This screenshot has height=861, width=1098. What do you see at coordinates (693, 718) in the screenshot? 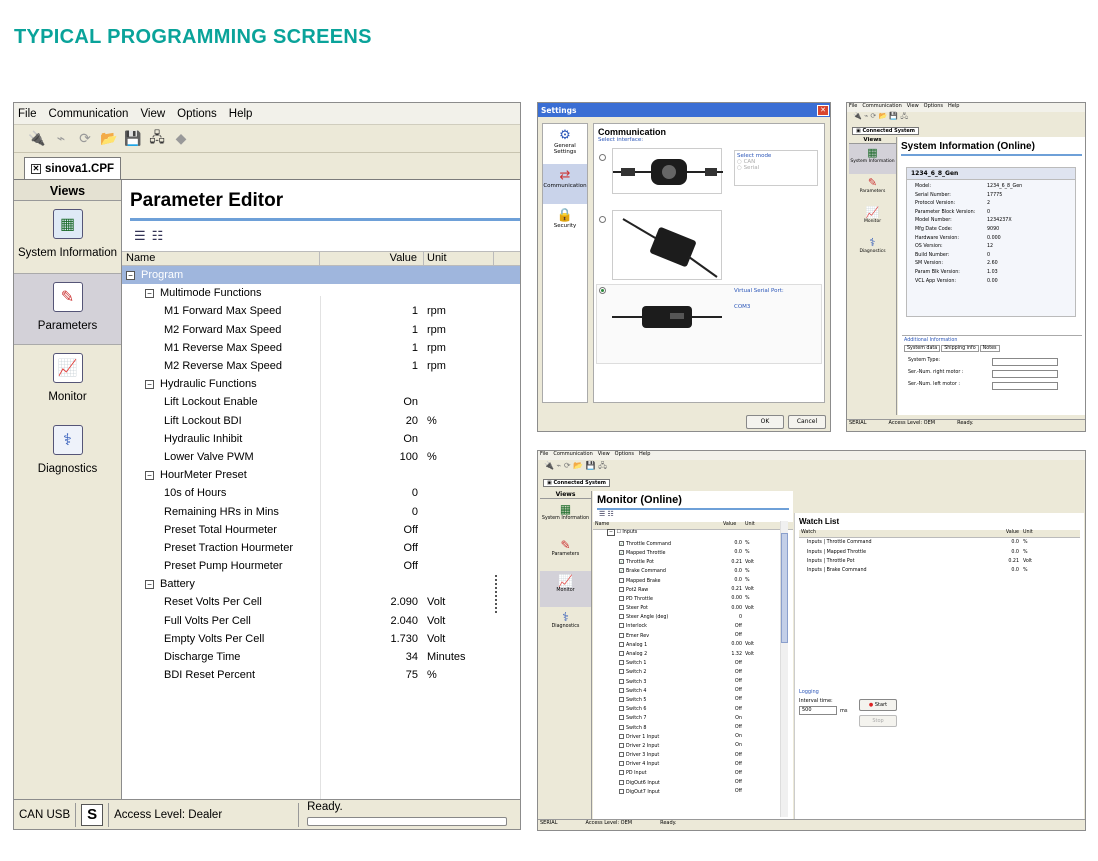
I see `table-row: Switch 7 On` at bounding box center [693, 718].